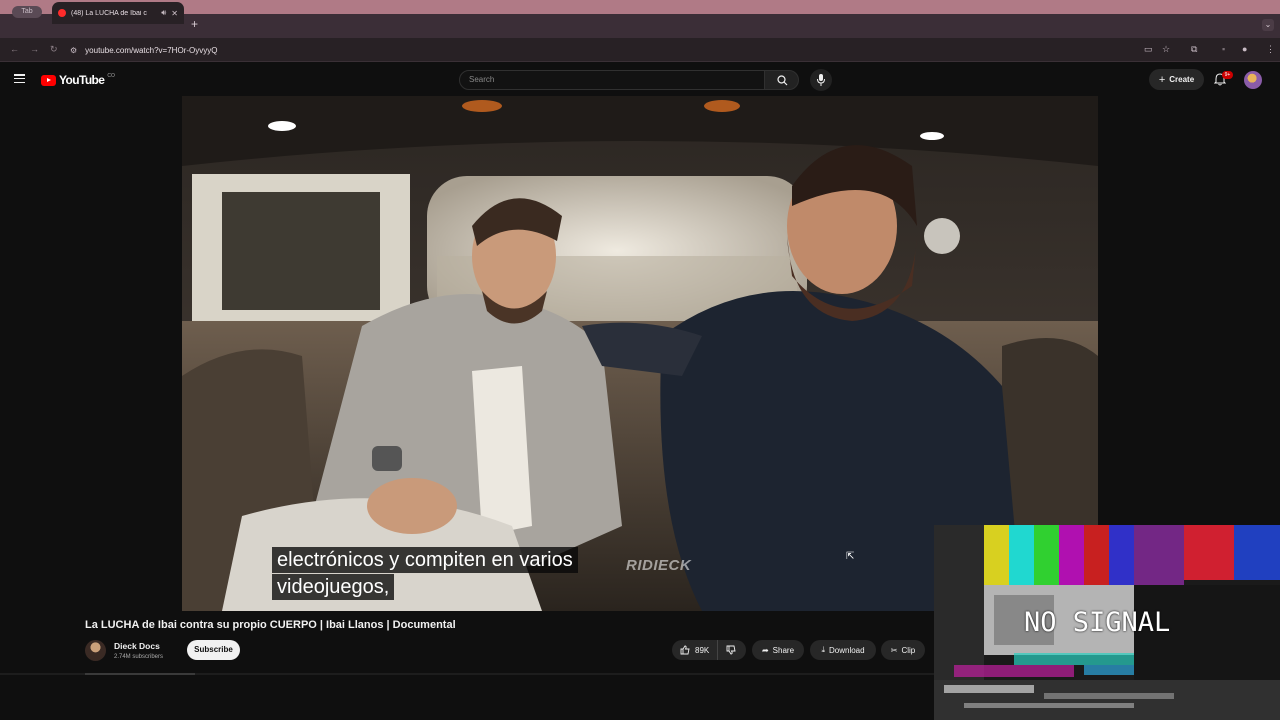 The image size is (1280, 720). Describe the element at coordinates (640, 7) in the screenshot. I see `mac-menu-bar` at that location.